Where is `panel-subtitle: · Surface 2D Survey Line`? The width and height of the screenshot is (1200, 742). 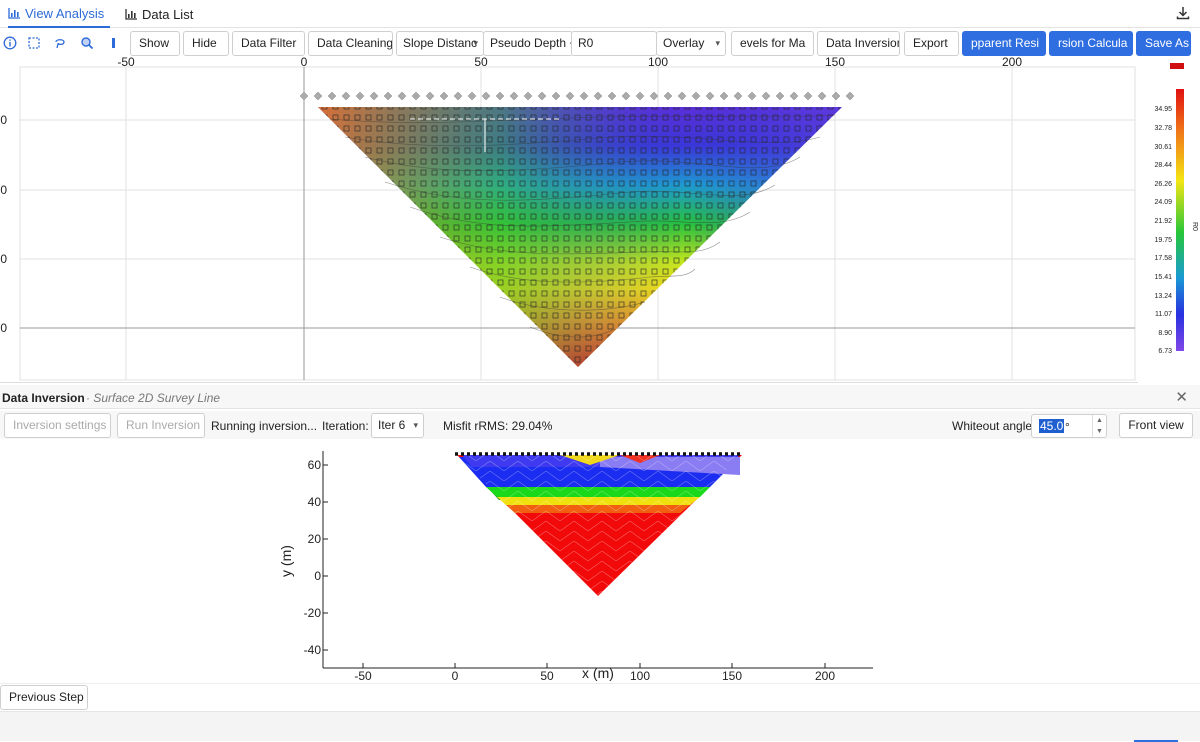 panel-subtitle: · Surface 2D Survey Line is located at coordinates (153, 398).